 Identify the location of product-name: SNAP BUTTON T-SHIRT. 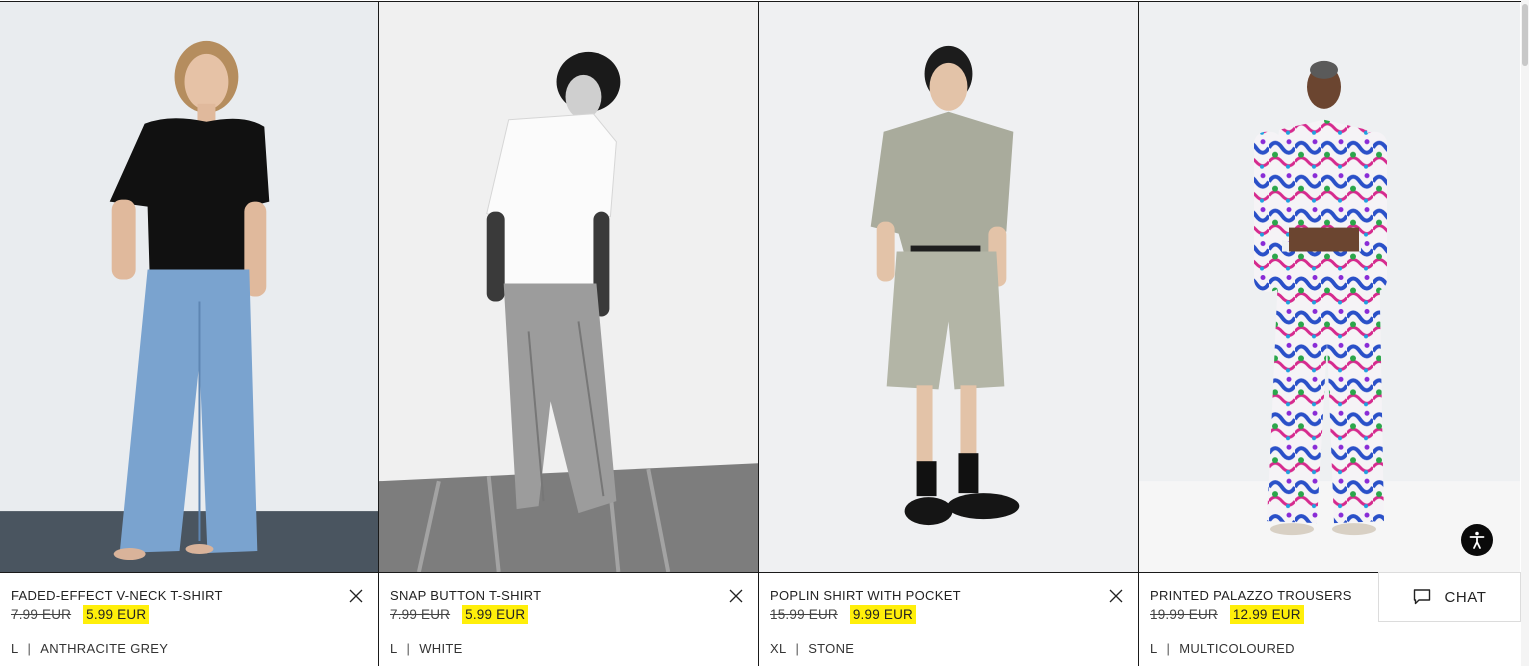
(465, 595).